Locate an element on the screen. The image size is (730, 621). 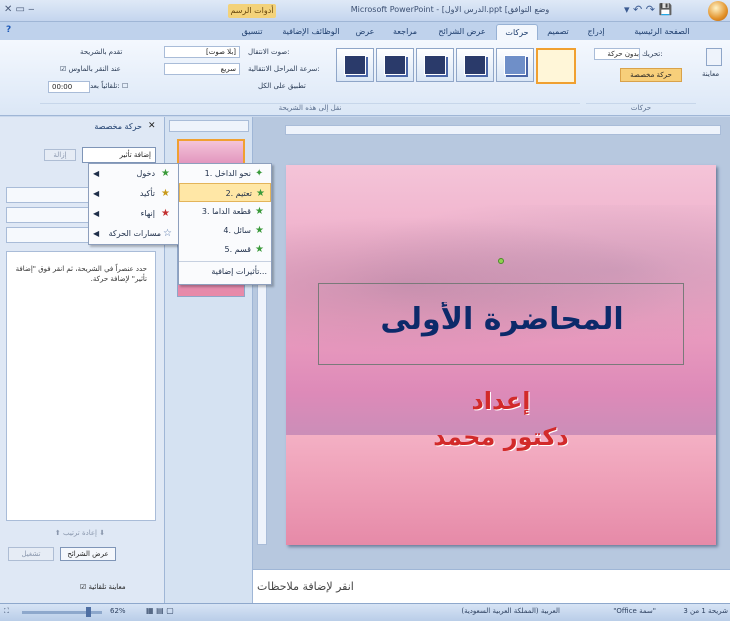
remove-button: إزالة is located at coordinates (60, 155).